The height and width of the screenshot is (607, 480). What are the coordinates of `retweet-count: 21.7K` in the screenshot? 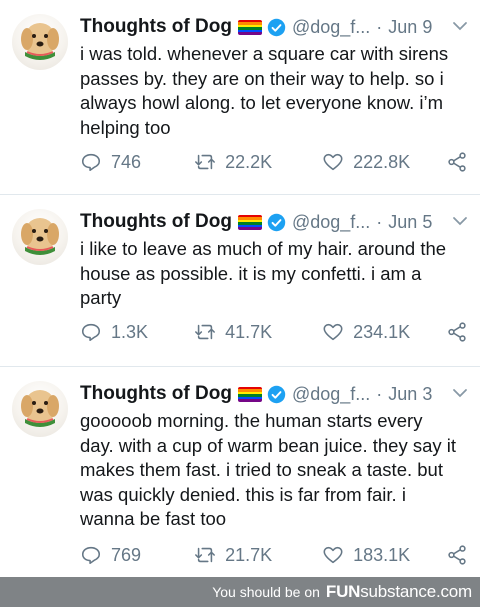 It's located at (249, 554).